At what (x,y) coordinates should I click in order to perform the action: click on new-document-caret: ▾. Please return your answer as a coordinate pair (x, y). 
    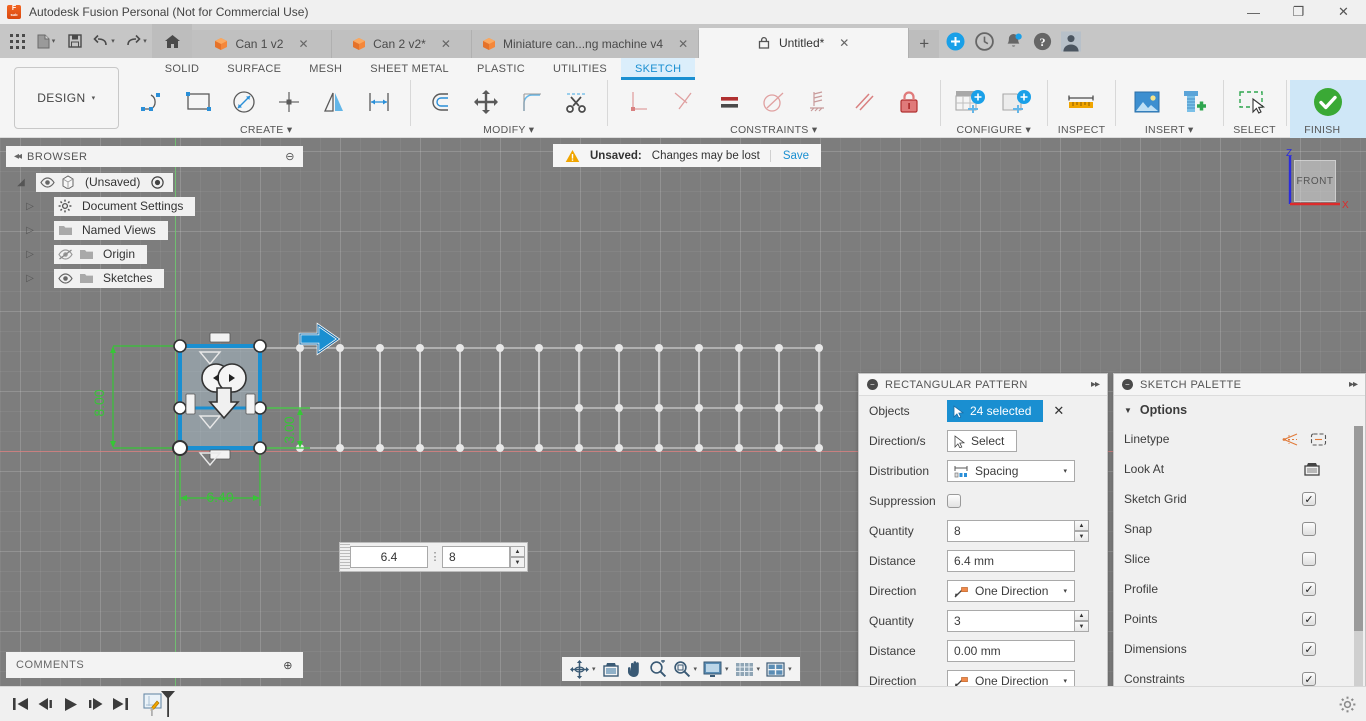
    Looking at the image, I should click on (54, 41).